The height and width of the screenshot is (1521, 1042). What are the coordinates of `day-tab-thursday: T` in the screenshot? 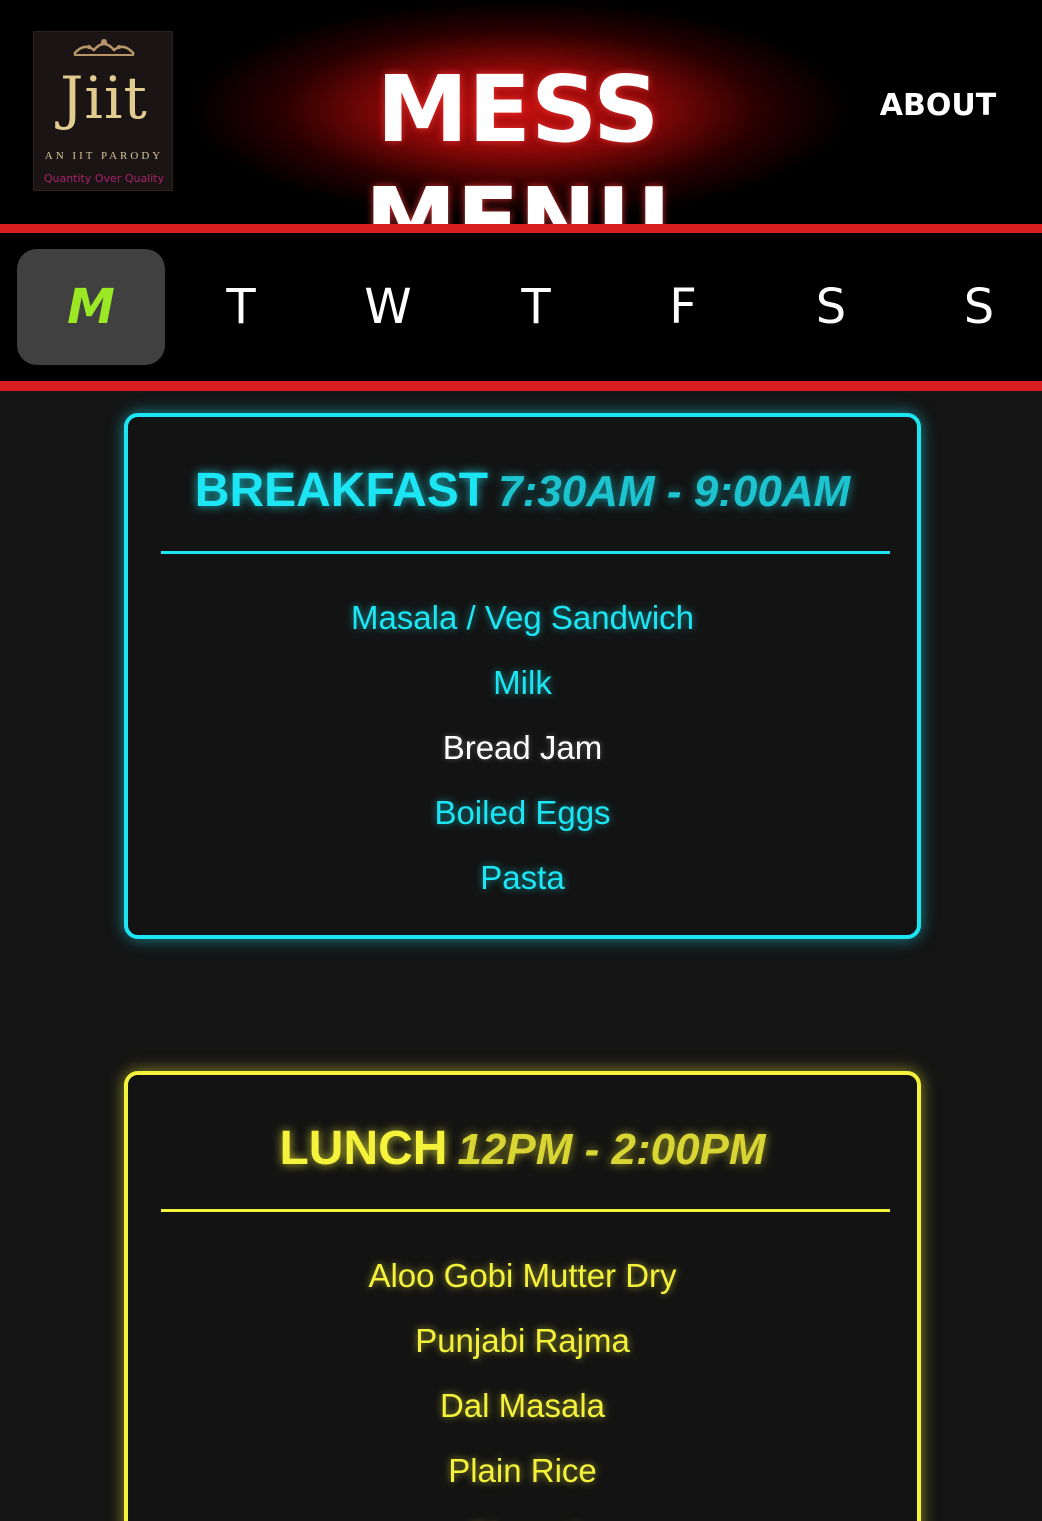 It's located at (536, 307).